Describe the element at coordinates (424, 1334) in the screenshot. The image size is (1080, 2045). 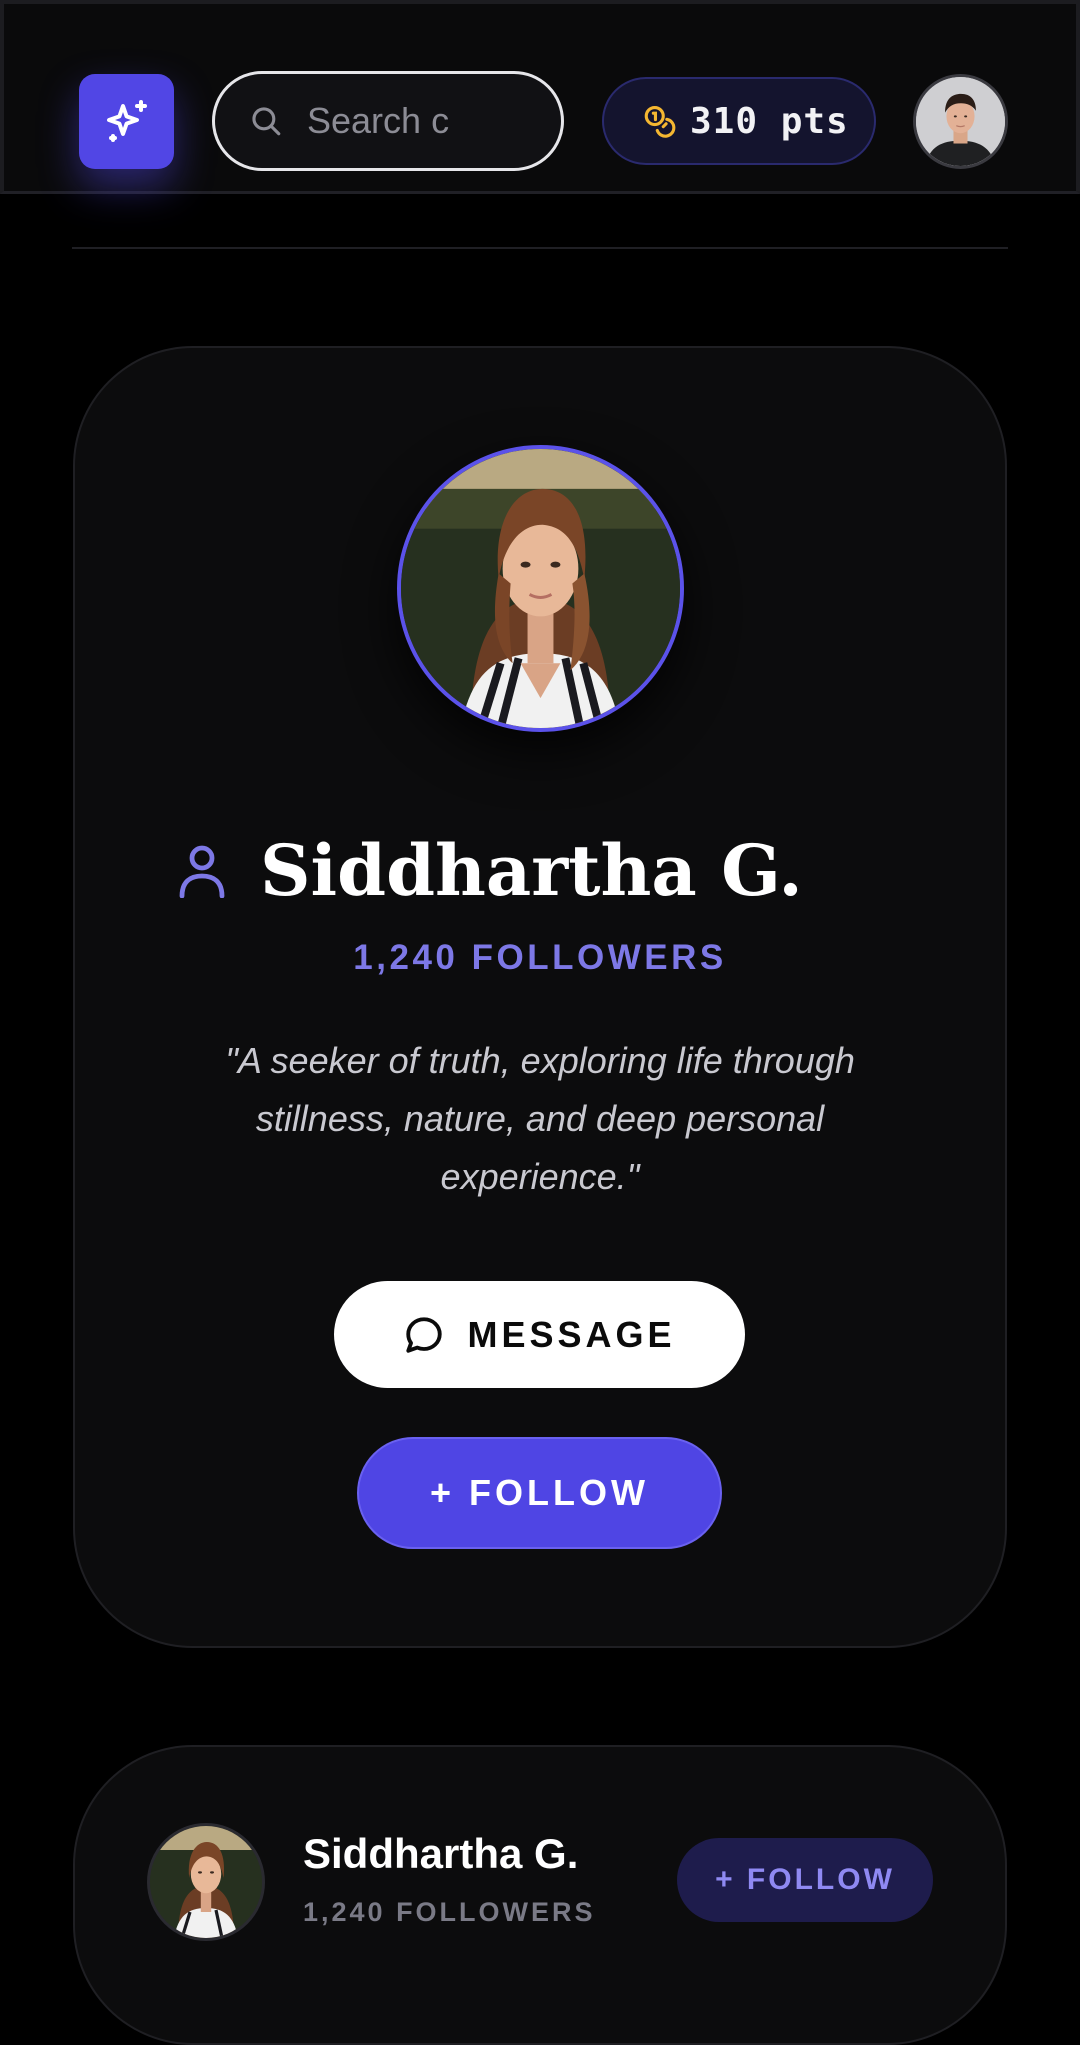
I see `chat-bubble-icon` at that location.